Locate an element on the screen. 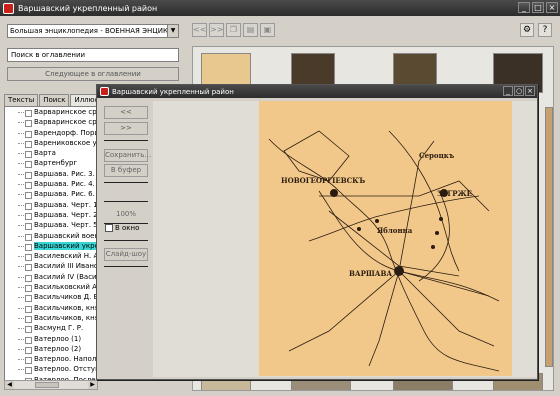 This screenshot has height=396, width=560. list-item-label: Варшава. Черт. 2 is located at coordinates (65, 214).